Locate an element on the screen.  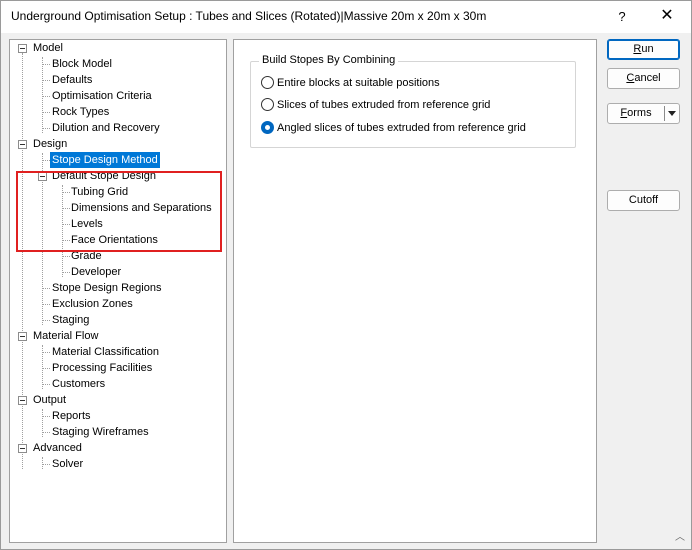
run-button: Run is located at coordinates (643, 49).